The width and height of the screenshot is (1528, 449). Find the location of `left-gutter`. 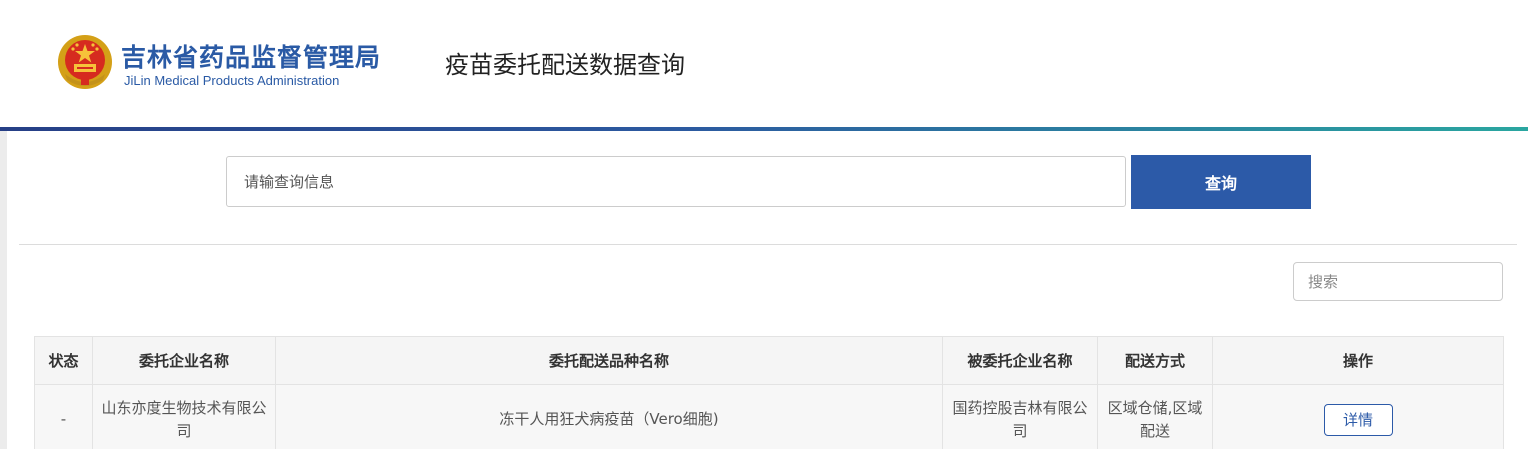

left-gutter is located at coordinates (3, 290).